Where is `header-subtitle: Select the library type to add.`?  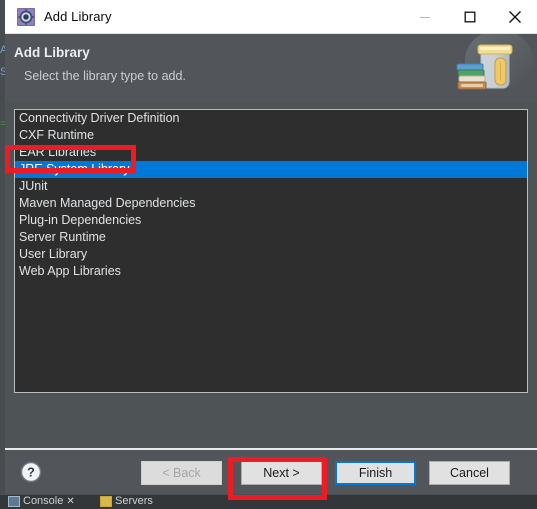
header-subtitle: Select the library type to add. is located at coordinates (105, 76).